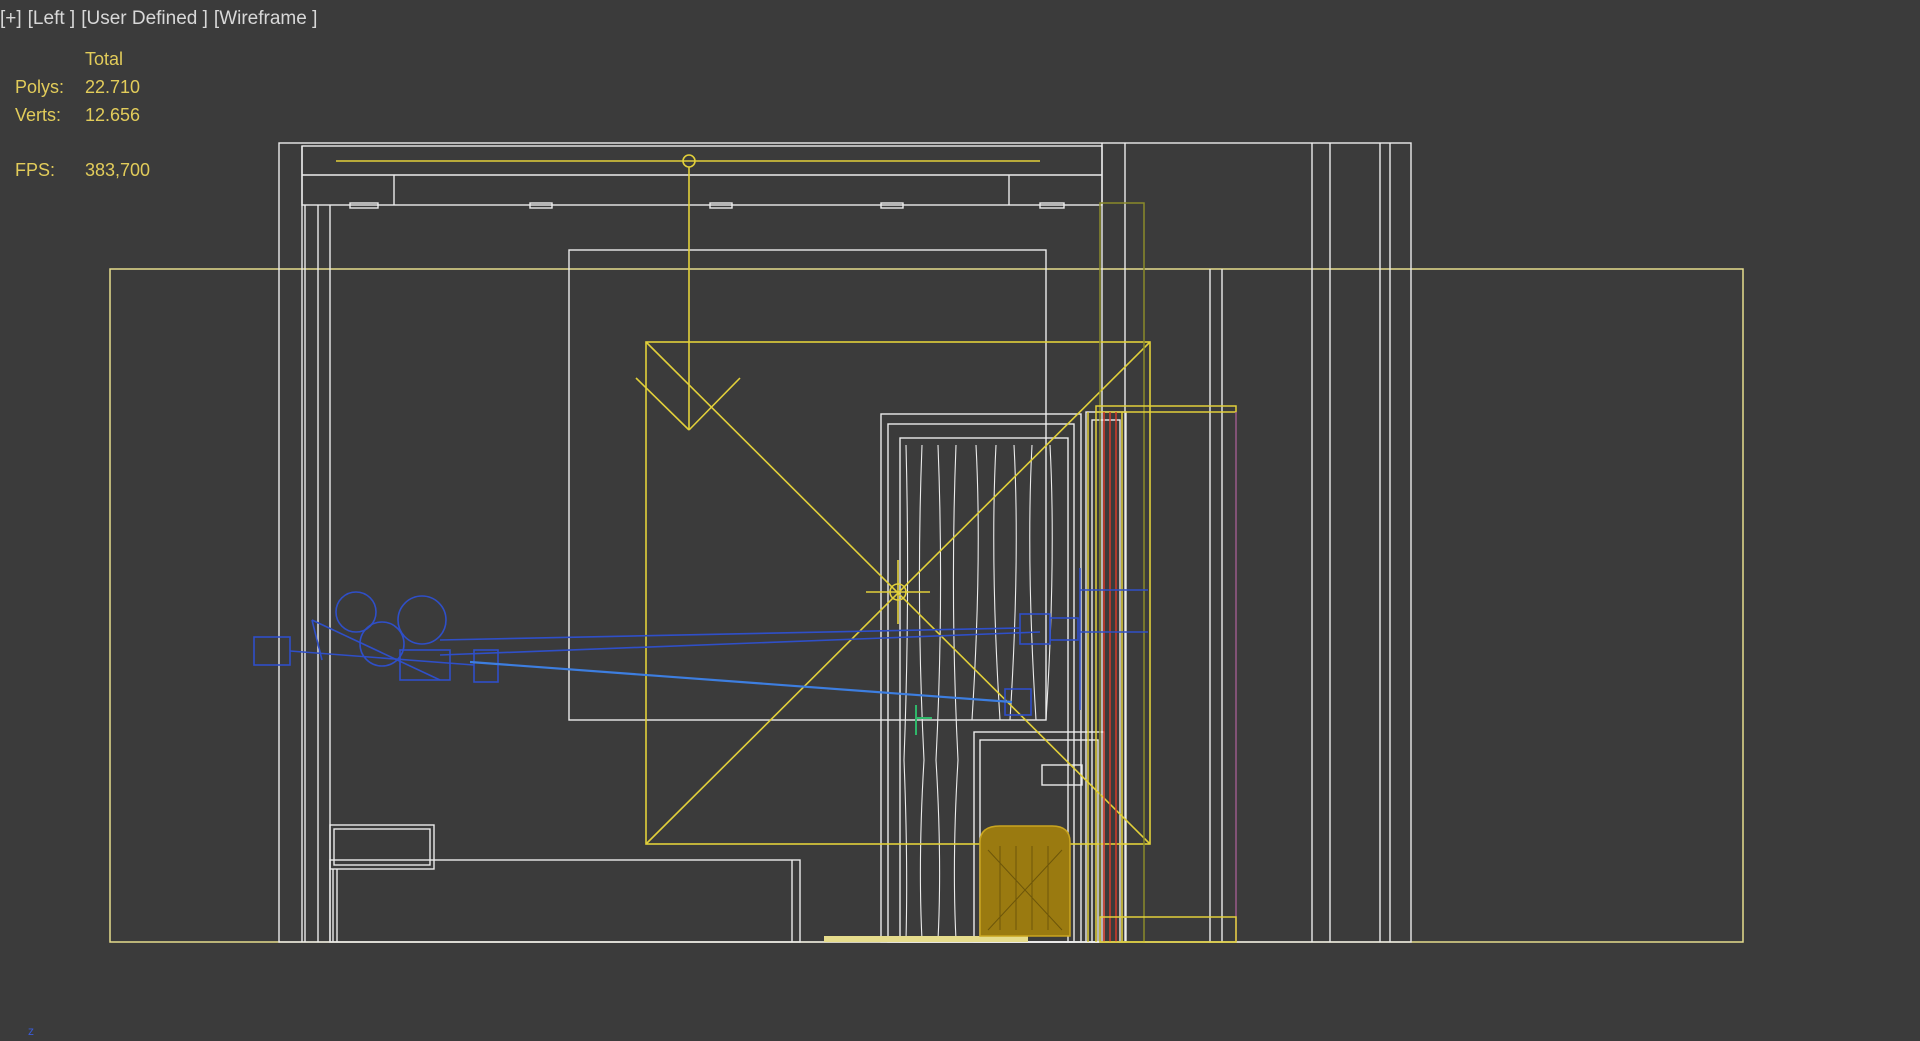  I want to click on camera-target-line, so click(741, 682).